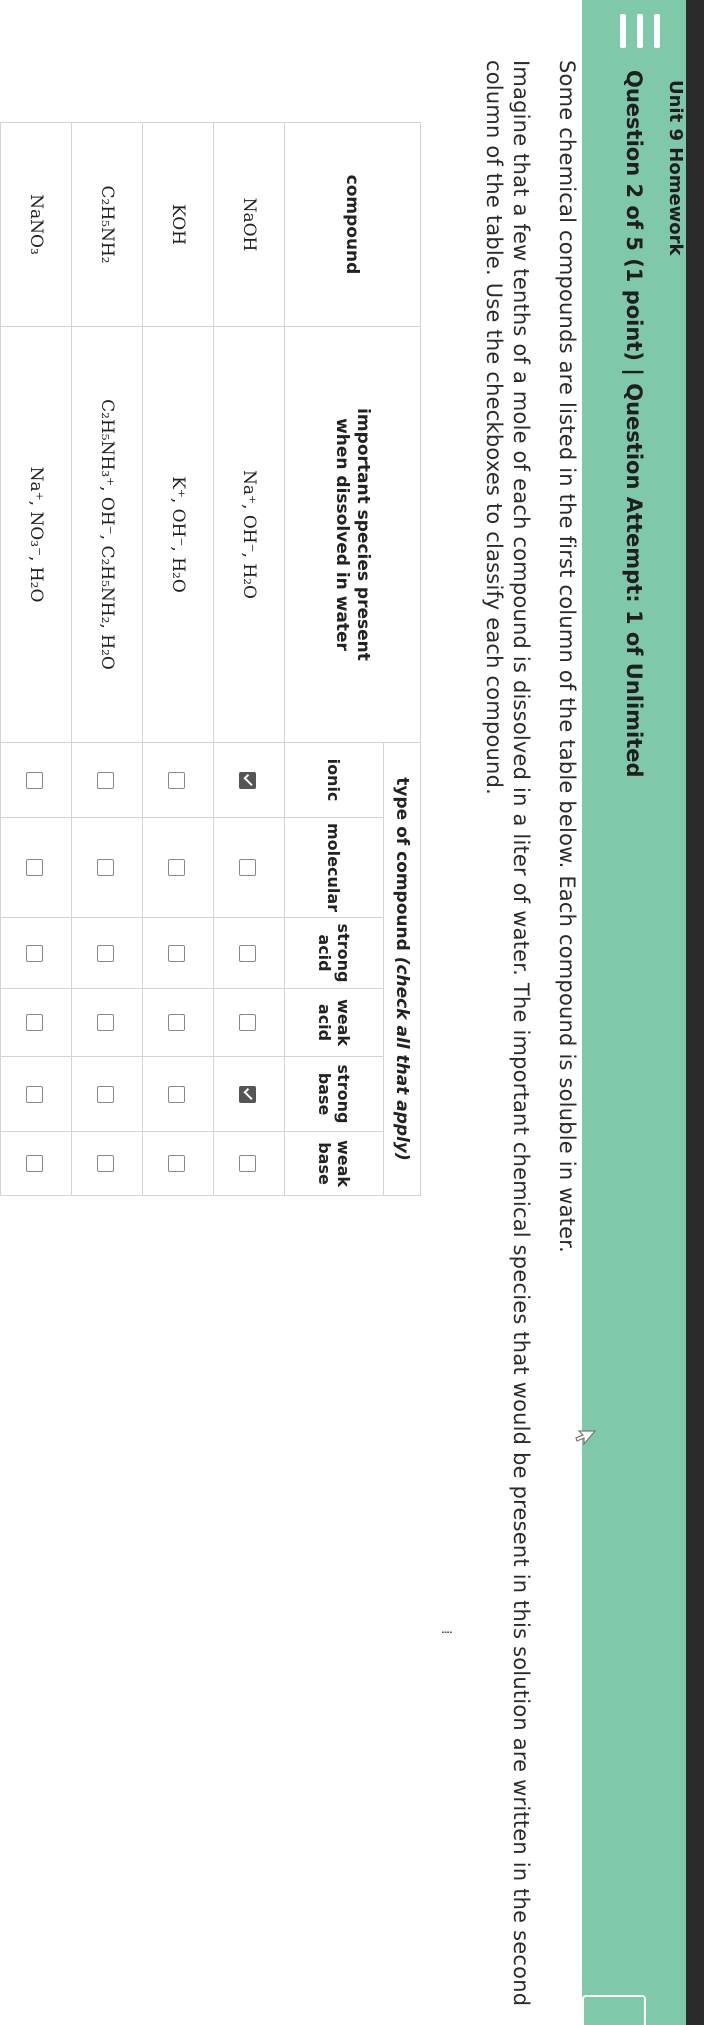 The image size is (704, 2025). I want to click on type-column-header: type of compound (check all that apply), so click(402, 969).